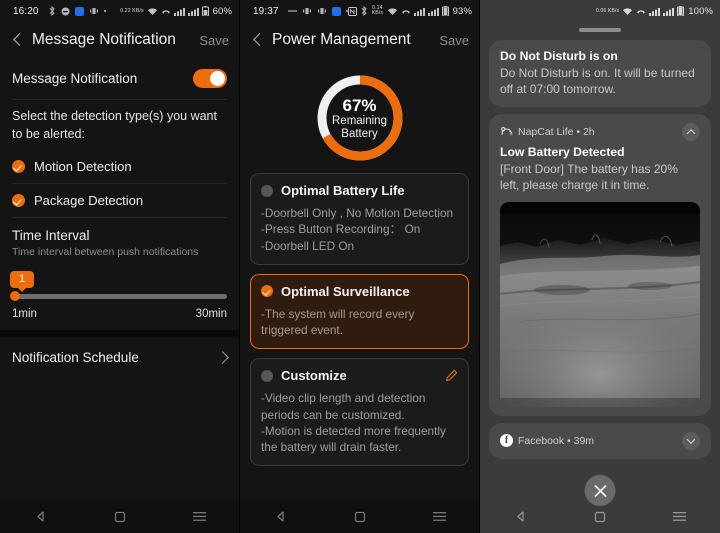  I want to click on status-left-icons, so click(77, 11).